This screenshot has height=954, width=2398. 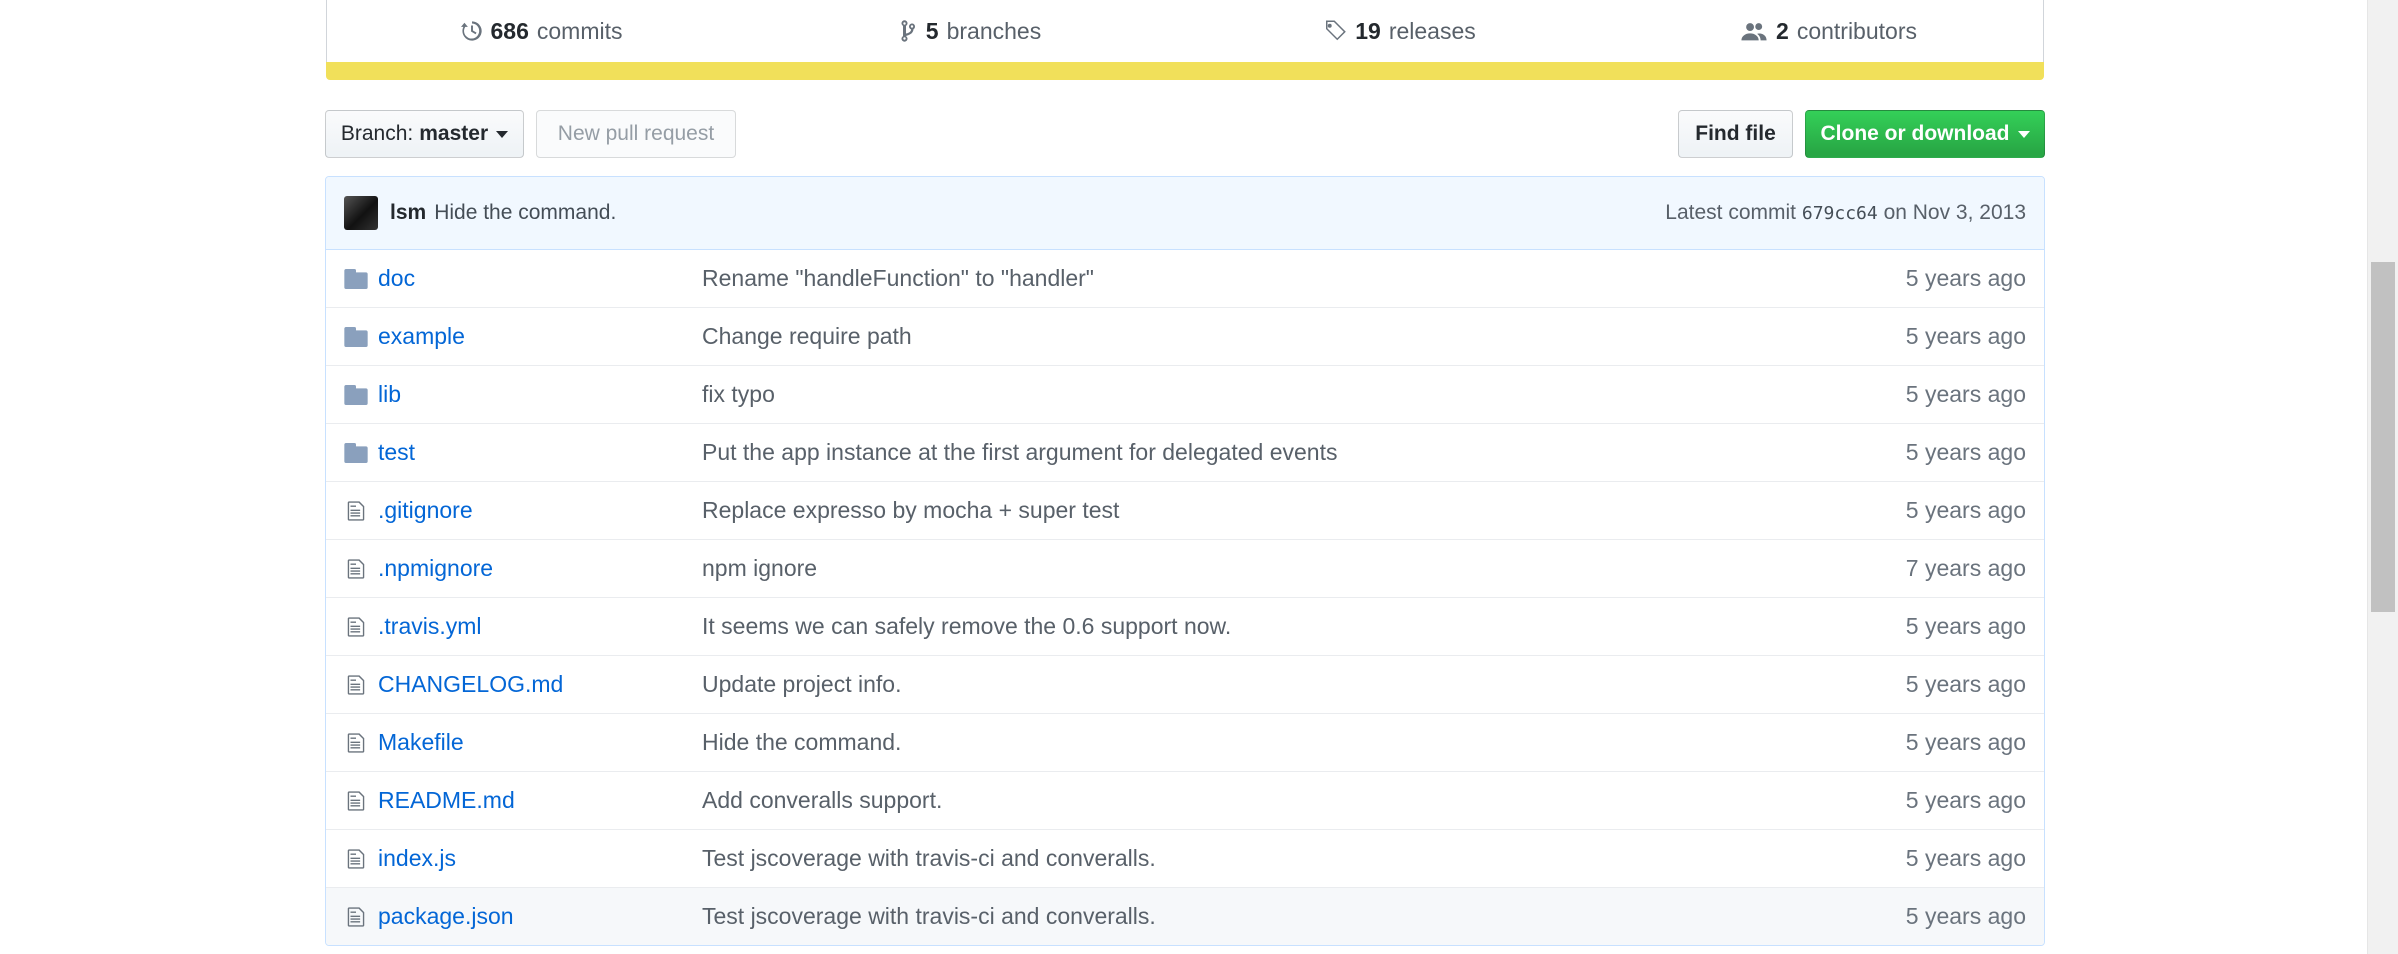 What do you see at coordinates (932, 30) in the screenshot?
I see `branches-count: 5` at bounding box center [932, 30].